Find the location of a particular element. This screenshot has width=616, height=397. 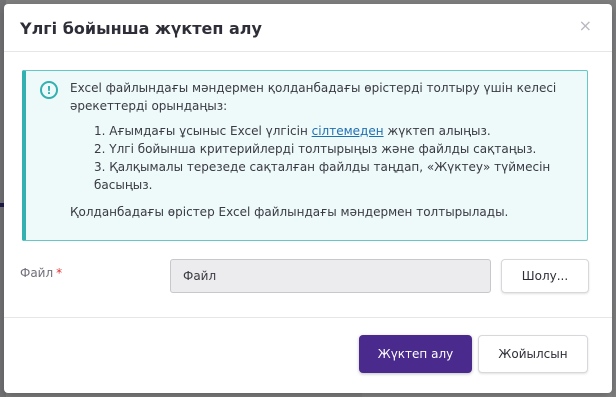

info-step-1-suffix: жүктеп алыңыз. is located at coordinates (437, 131).